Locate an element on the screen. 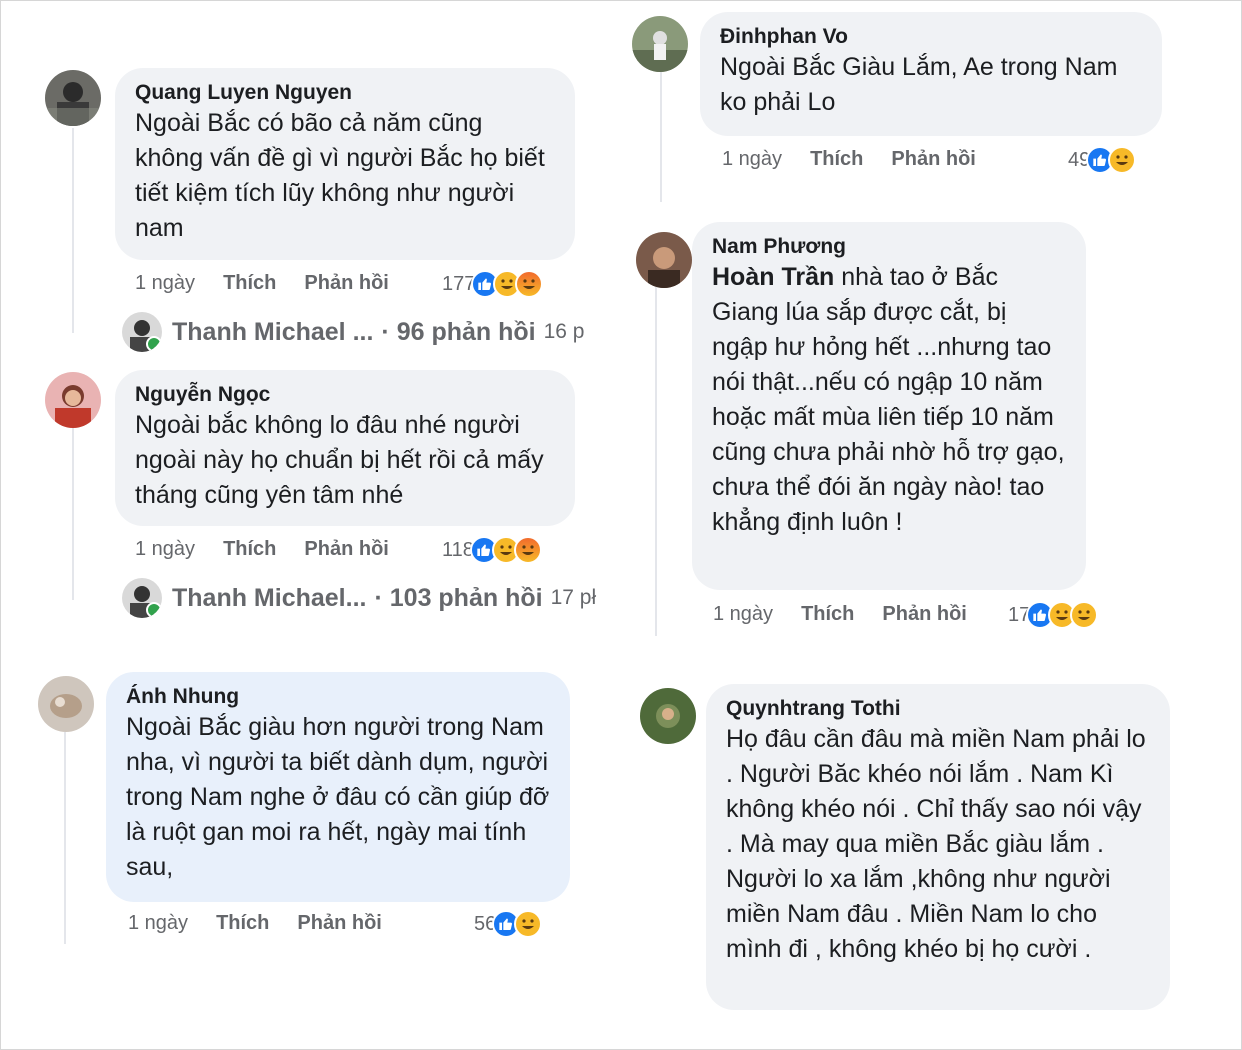 The height and width of the screenshot is (1050, 1242). reaction-summary: 17 is located at coordinates (1053, 615).